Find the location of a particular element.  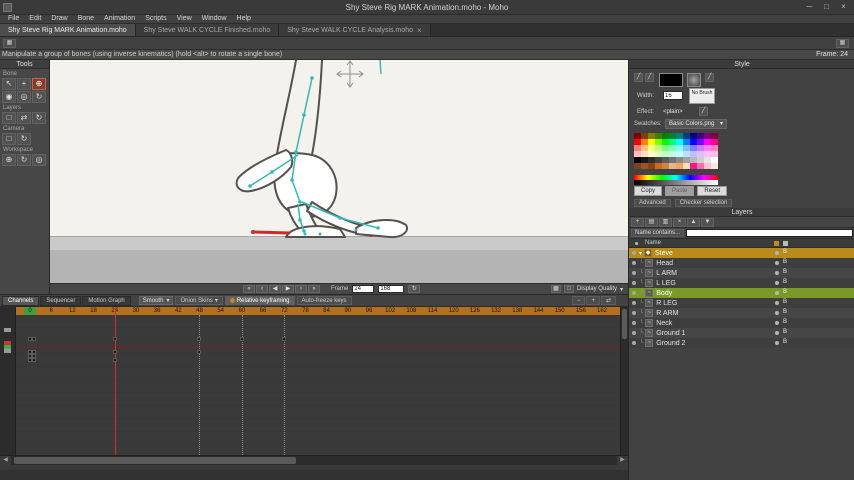

translate-bone-tool: + is located at coordinates (24, 84).